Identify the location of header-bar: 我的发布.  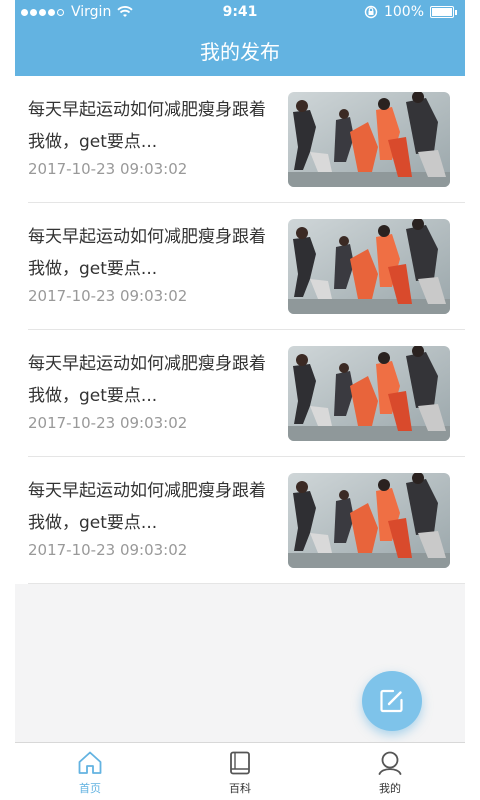
(240, 50).